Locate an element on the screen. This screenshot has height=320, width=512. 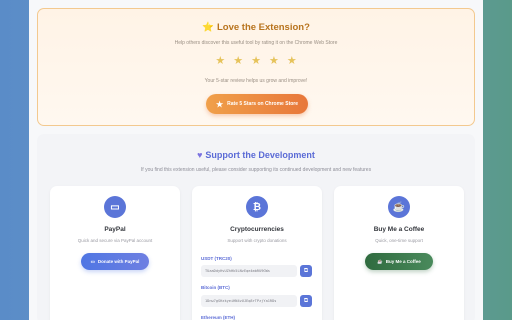
rating-star-3-icon: ★ is located at coordinates (256, 61).